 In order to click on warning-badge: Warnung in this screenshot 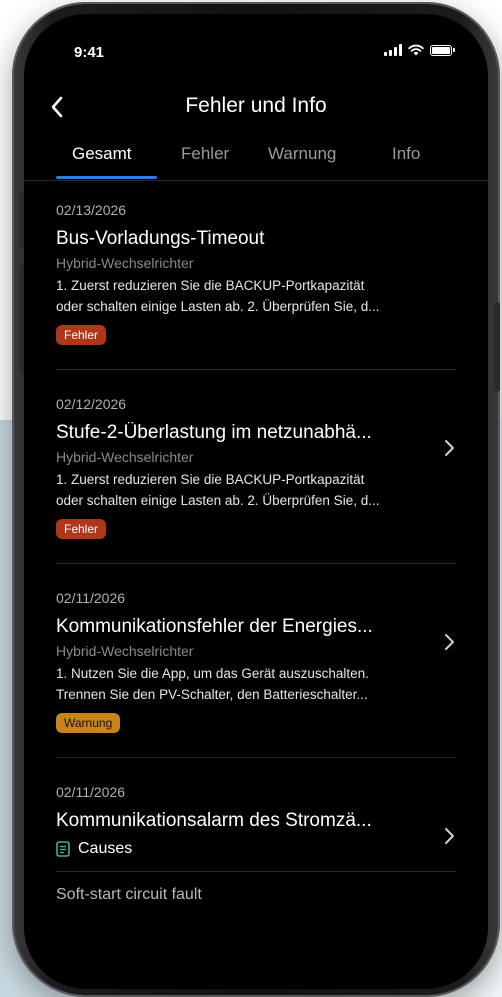, I will do `click(88, 723)`.